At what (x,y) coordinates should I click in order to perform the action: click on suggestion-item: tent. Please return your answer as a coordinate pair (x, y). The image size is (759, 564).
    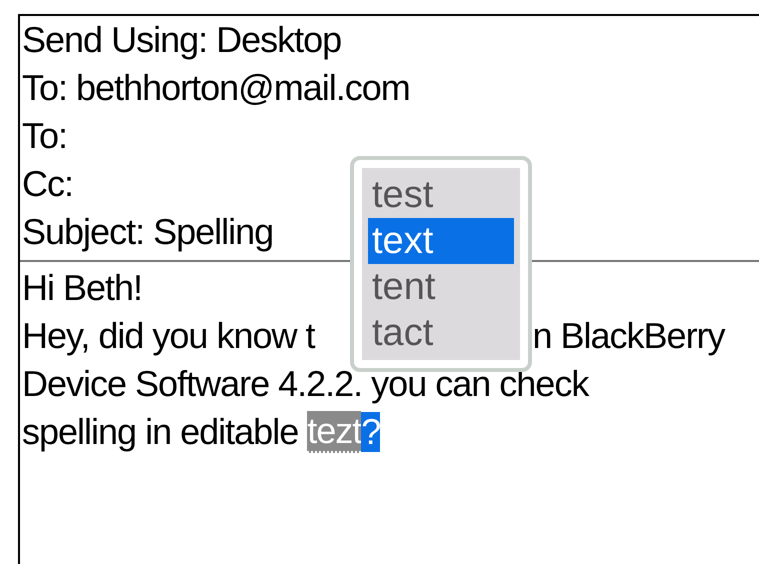
    Looking at the image, I should click on (441, 287).